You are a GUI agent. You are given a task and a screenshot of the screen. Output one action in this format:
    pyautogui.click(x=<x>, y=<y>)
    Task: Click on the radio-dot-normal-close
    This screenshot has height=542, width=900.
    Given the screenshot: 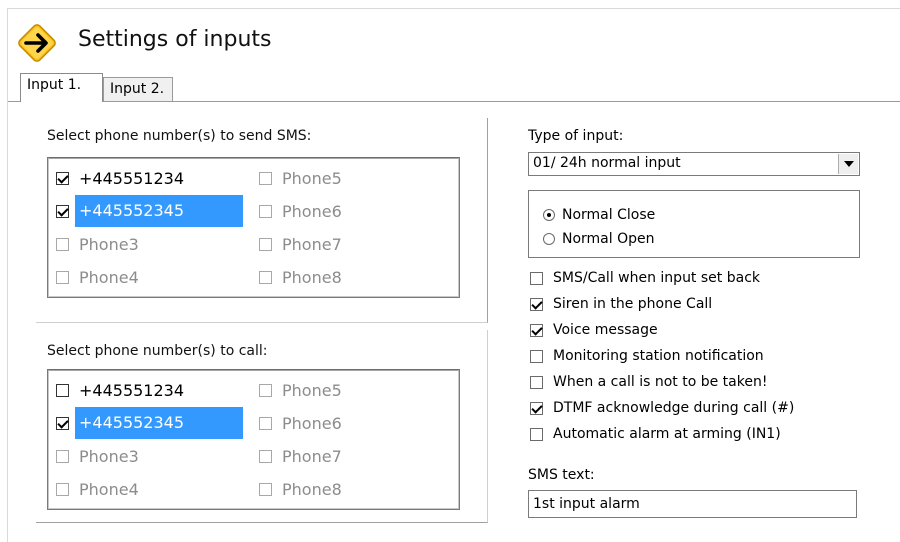 What is the action you would take?
    pyautogui.click(x=549, y=215)
    